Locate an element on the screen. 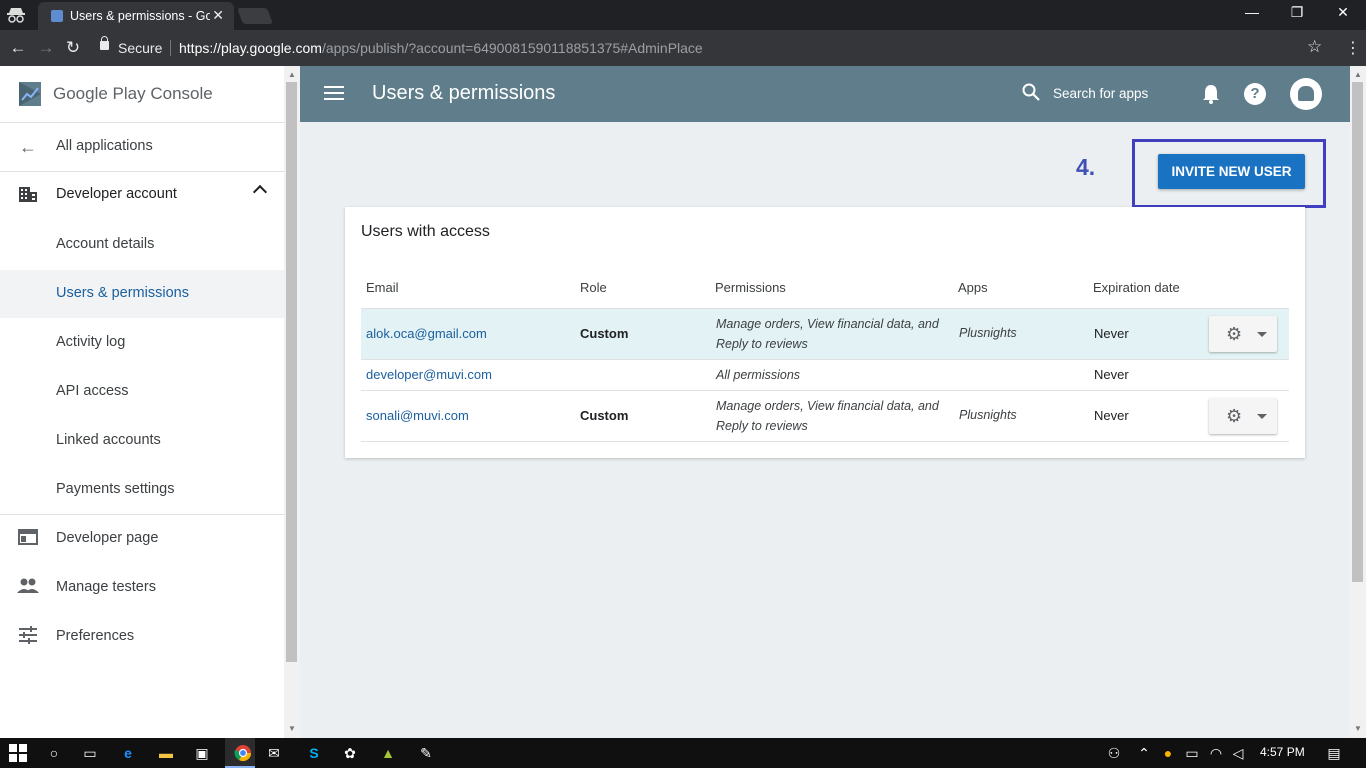 The image size is (1366, 768). column-header-permissions: Permissions is located at coordinates (750, 287).